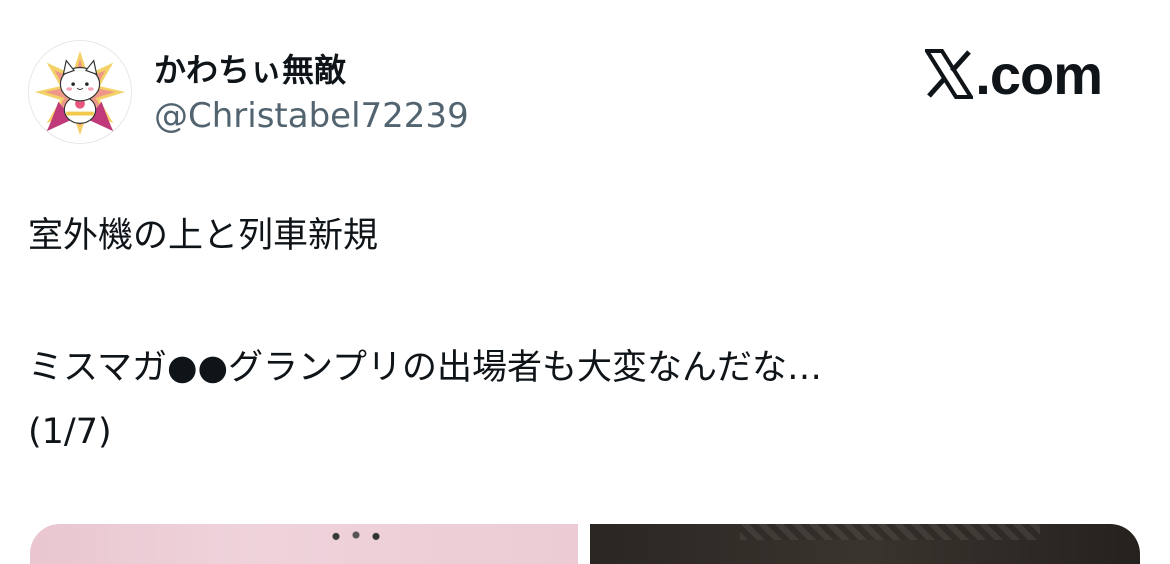 The width and height of the screenshot is (1170, 564). I want to click on author-display-name: かわちぃ無敵, so click(250, 70).